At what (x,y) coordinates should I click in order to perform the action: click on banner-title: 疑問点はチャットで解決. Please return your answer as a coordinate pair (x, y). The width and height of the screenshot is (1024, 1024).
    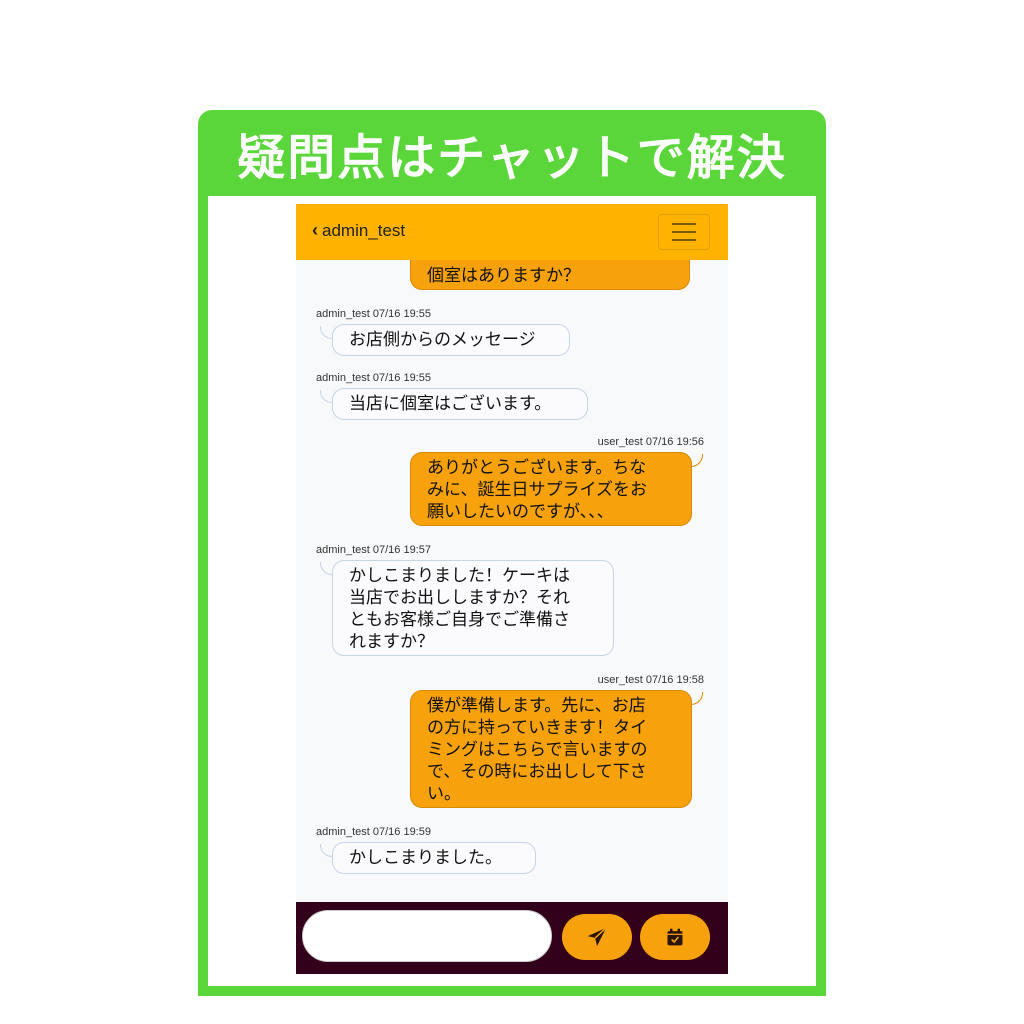
    Looking at the image, I should click on (512, 158).